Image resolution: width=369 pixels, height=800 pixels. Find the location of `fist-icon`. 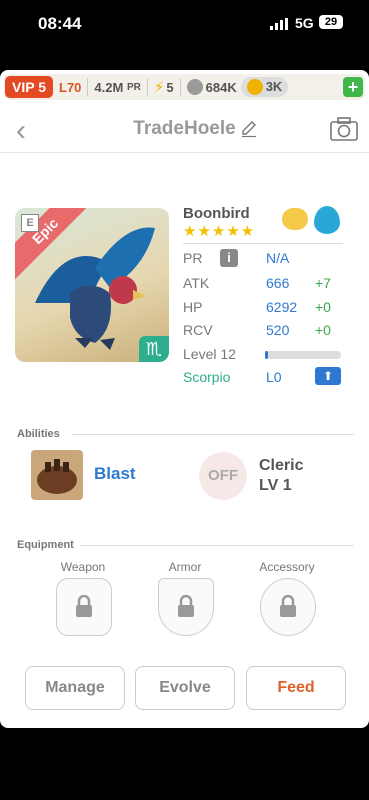

fist-icon is located at coordinates (57, 476).